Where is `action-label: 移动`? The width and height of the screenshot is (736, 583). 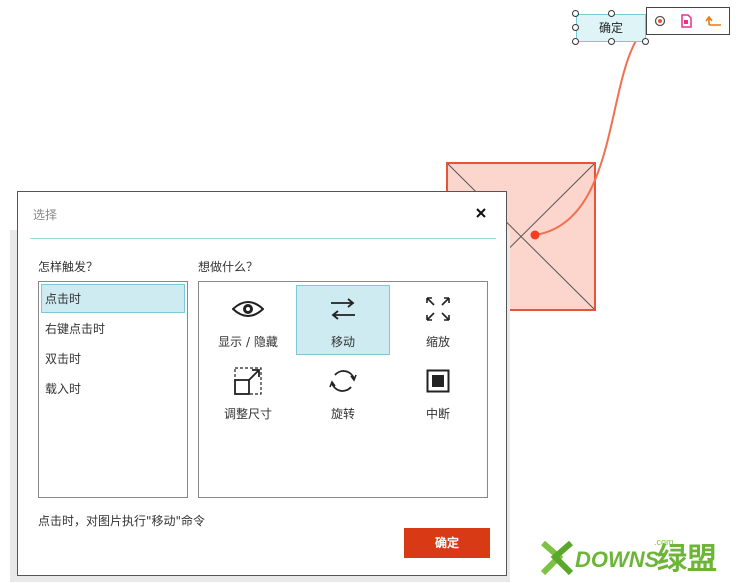 action-label: 移动 is located at coordinates (342, 342).